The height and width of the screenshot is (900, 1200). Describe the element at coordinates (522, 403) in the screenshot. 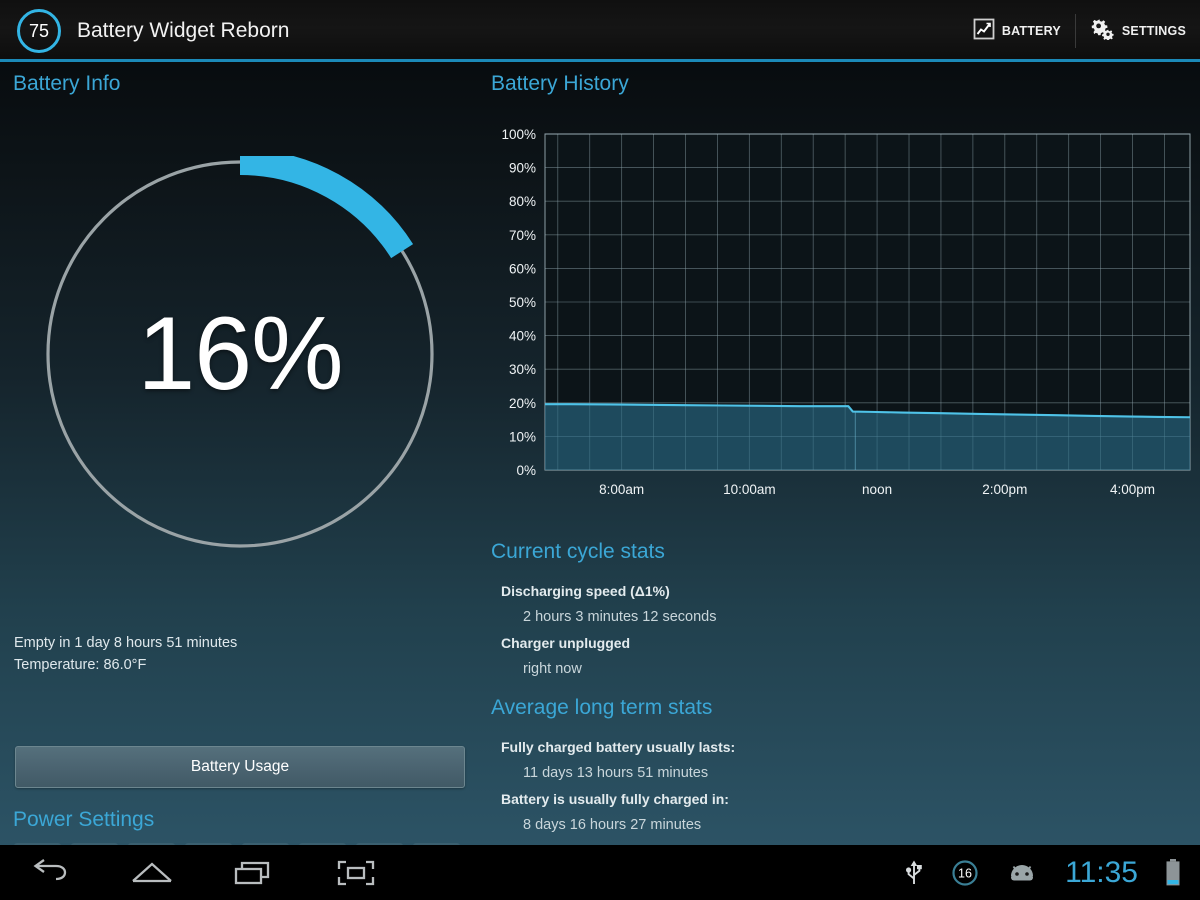

I see `svg-text: 20%` at that location.